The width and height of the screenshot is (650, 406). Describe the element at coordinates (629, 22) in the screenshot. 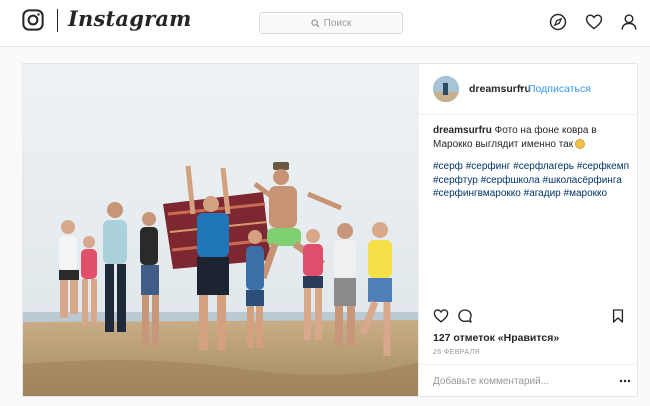

I see `user-icon` at that location.